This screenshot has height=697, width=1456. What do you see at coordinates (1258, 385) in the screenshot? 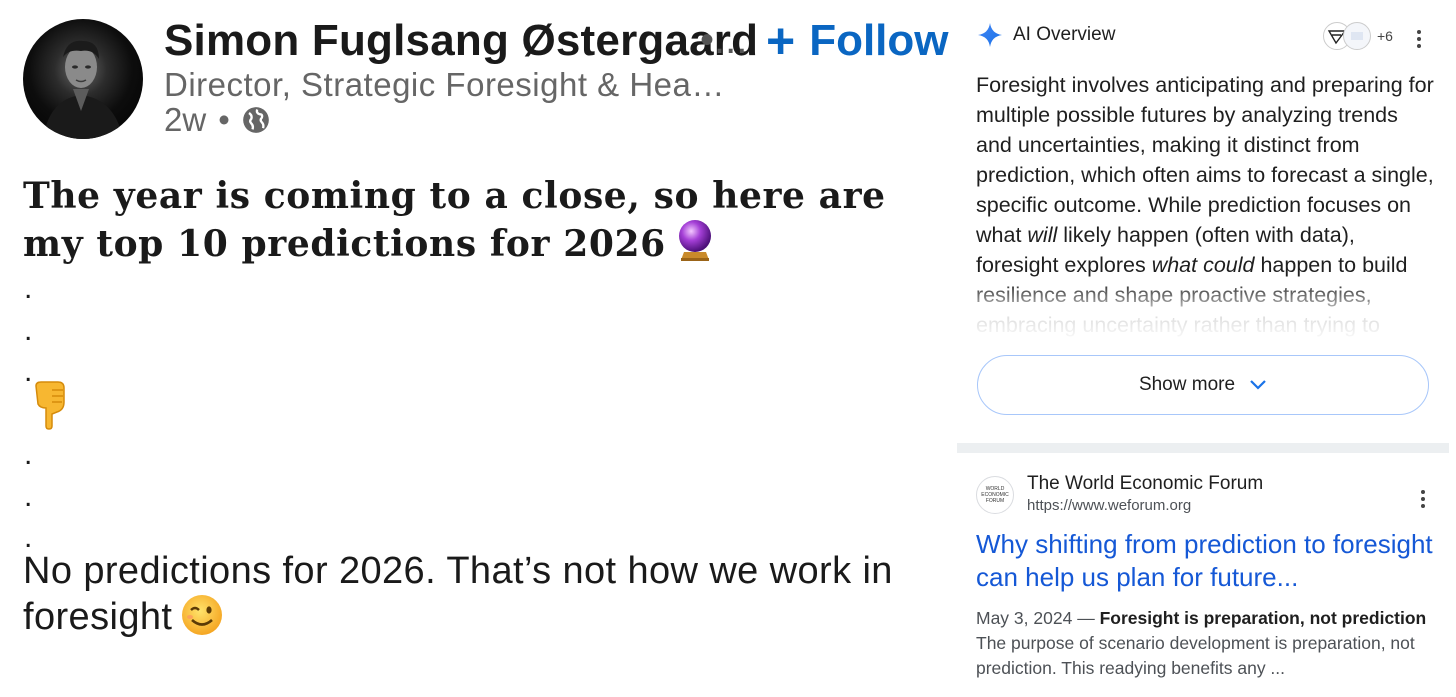
I see `chevron-down-icon` at bounding box center [1258, 385].